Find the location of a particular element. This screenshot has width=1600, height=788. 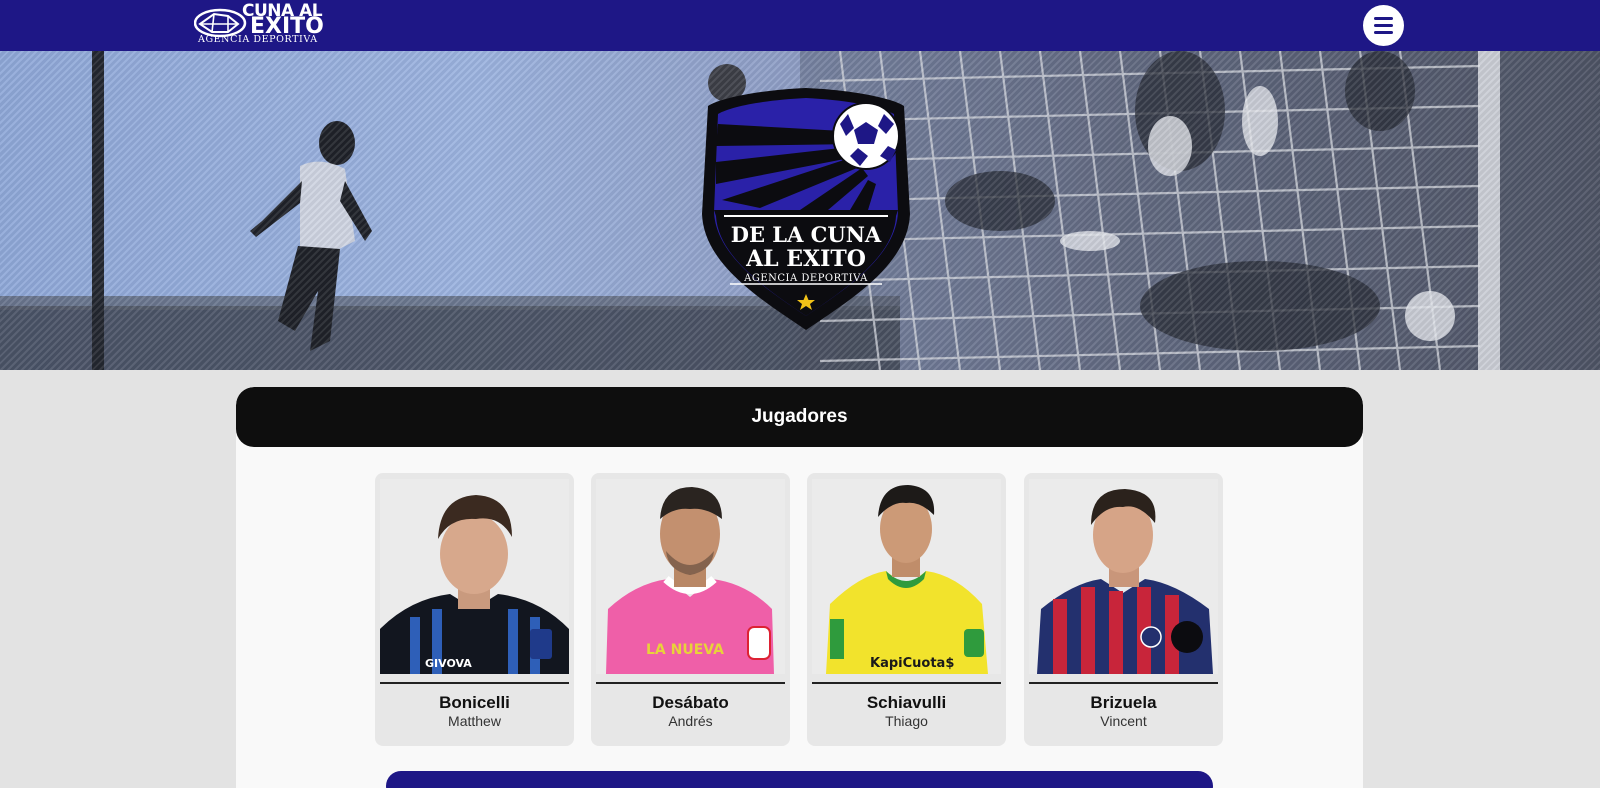

svg-text: KapiCuota$ is located at coordinates (912, 663).